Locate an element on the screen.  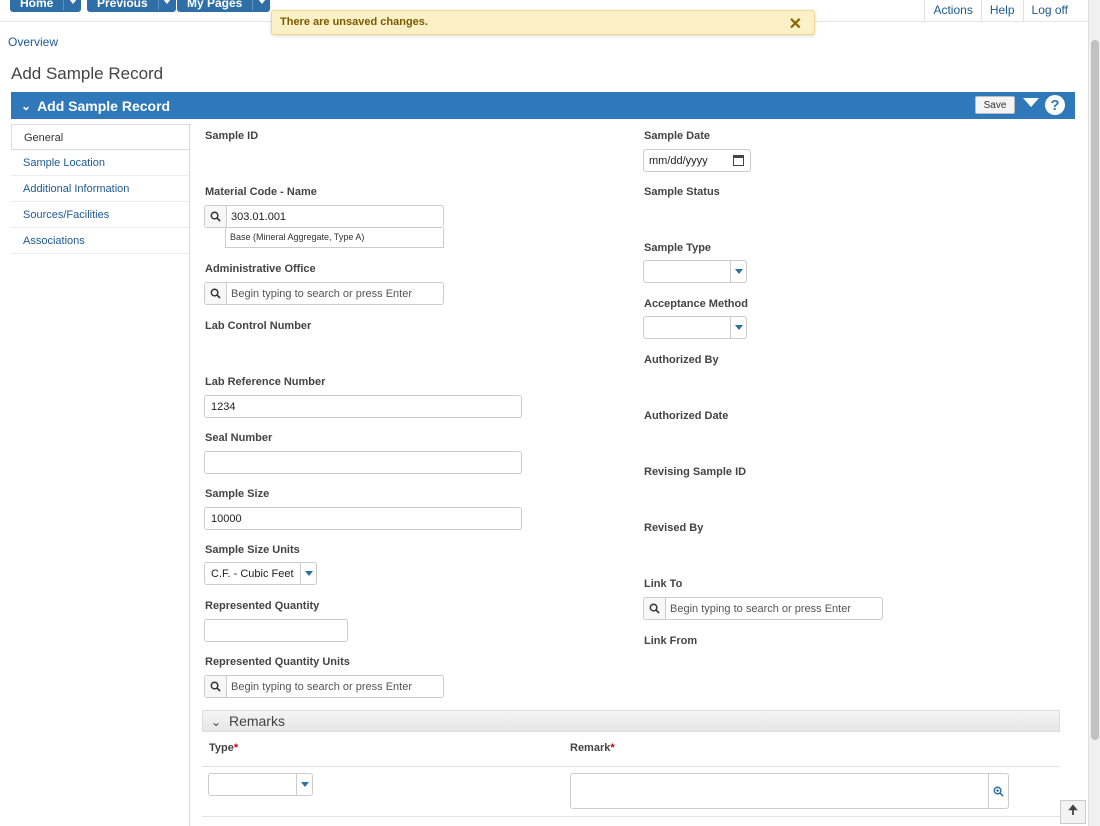
left-nav-item-associations: Associations is located at coordinates (100, 241).